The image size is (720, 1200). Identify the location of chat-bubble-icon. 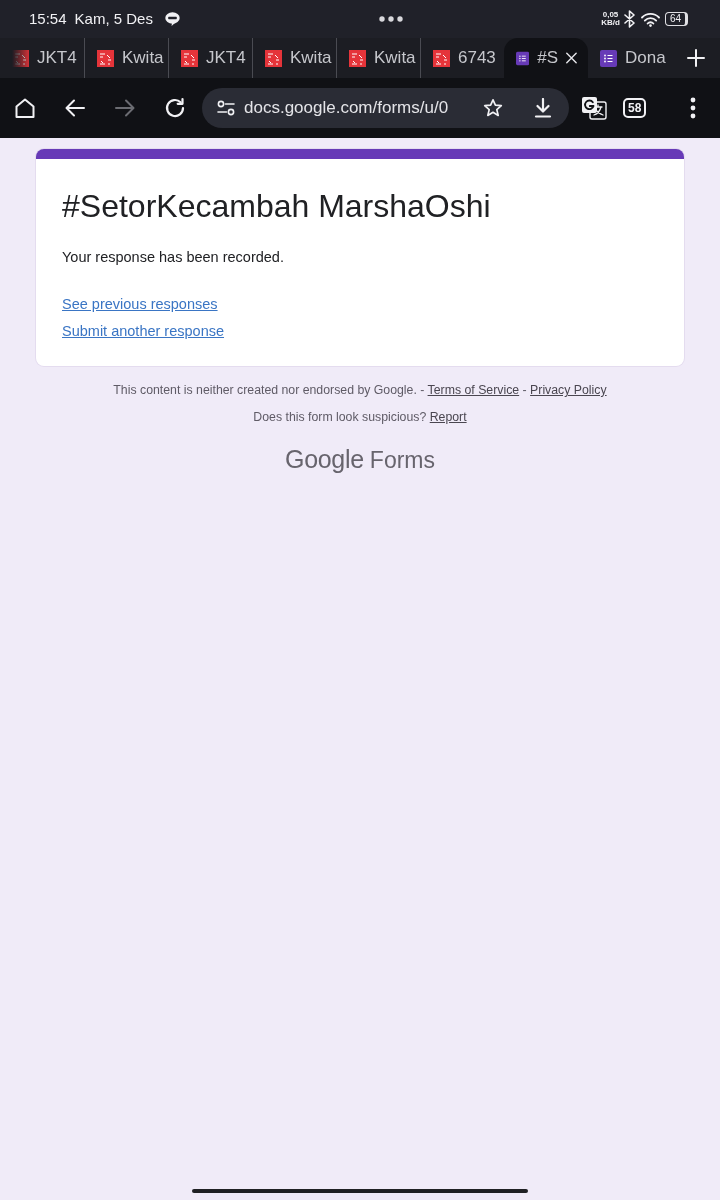
(172, 19).